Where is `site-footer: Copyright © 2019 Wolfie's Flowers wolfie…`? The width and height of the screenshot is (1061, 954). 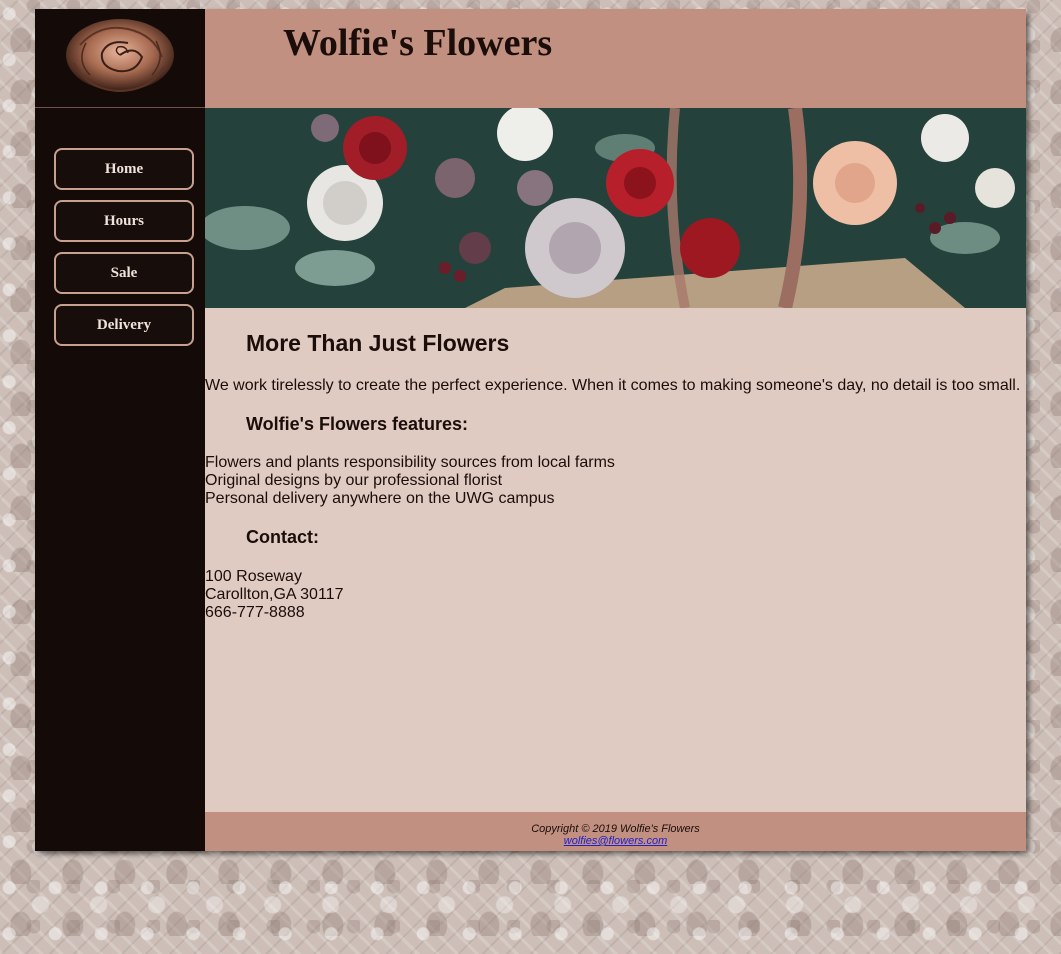
site-footer: Copyright © 2019 Wolfie's Flowers wolfie… is located at coordinates (615, 831).